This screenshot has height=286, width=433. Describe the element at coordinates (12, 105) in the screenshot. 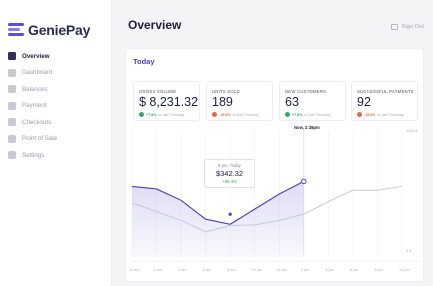

I see `payment-icon` at that location.